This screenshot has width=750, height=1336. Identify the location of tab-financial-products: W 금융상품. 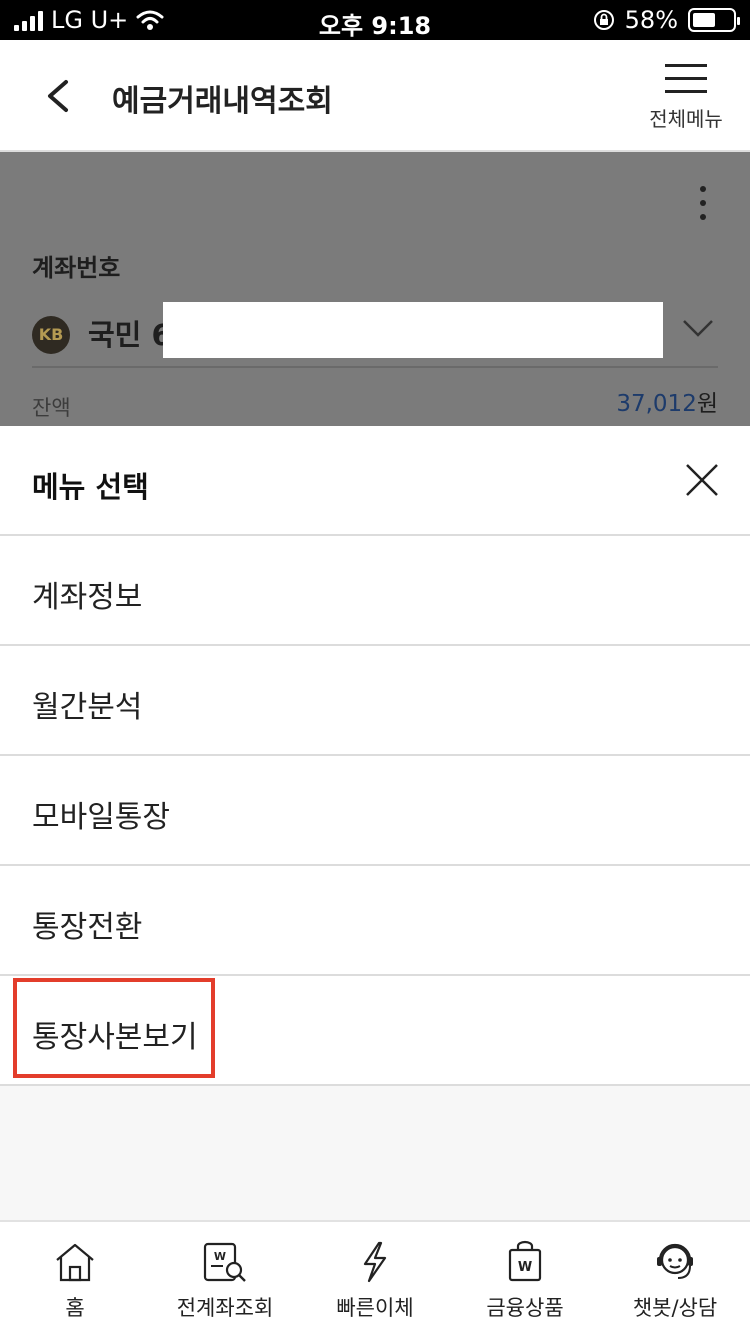
(525, 1279).